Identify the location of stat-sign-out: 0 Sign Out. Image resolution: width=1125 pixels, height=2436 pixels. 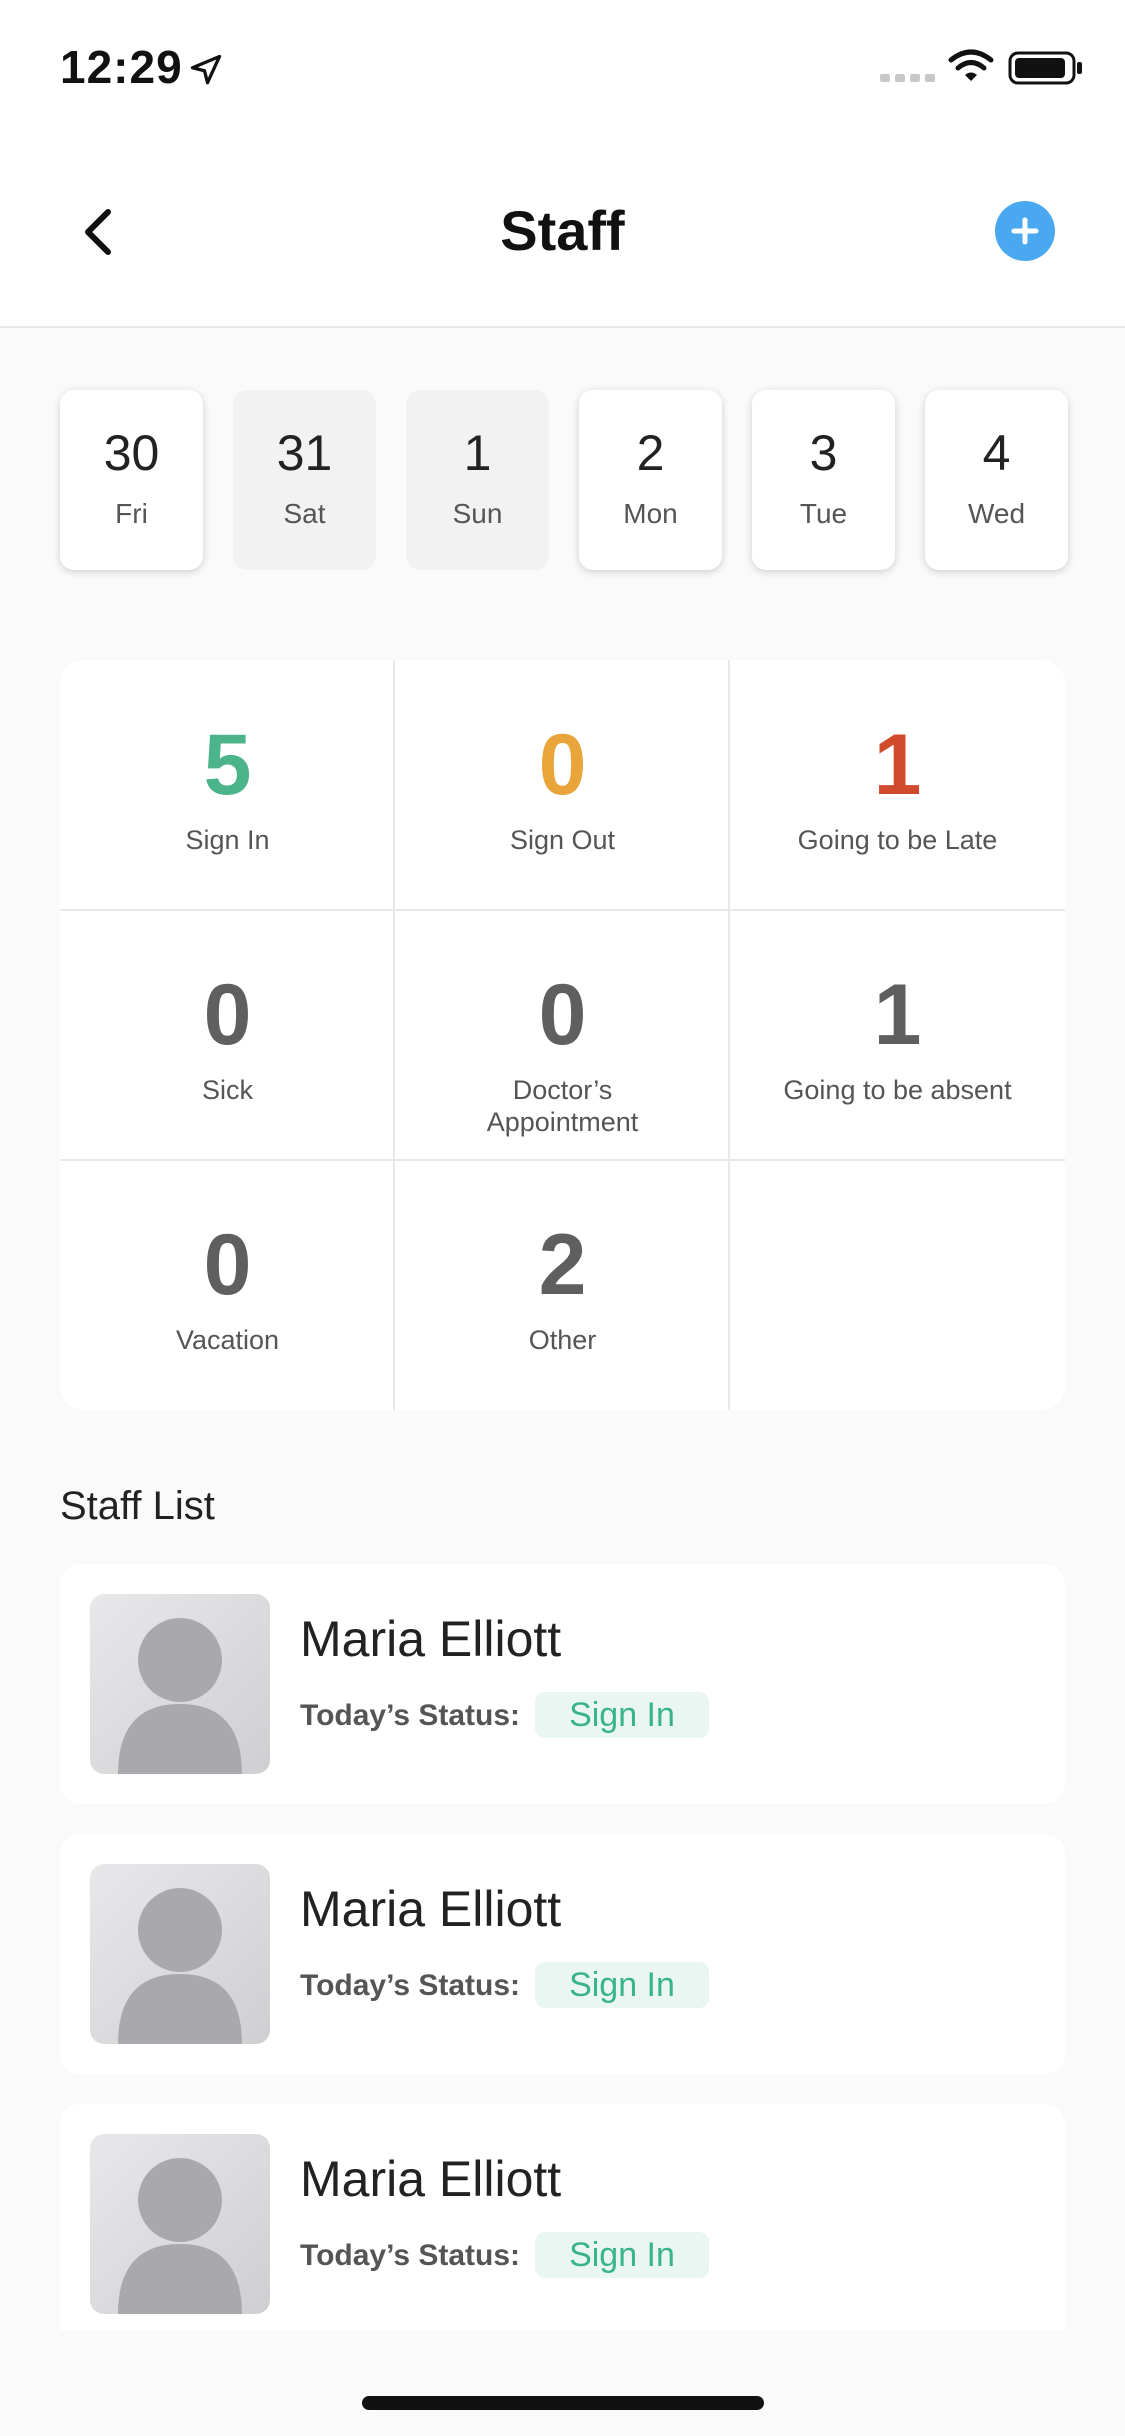
(562, 785).